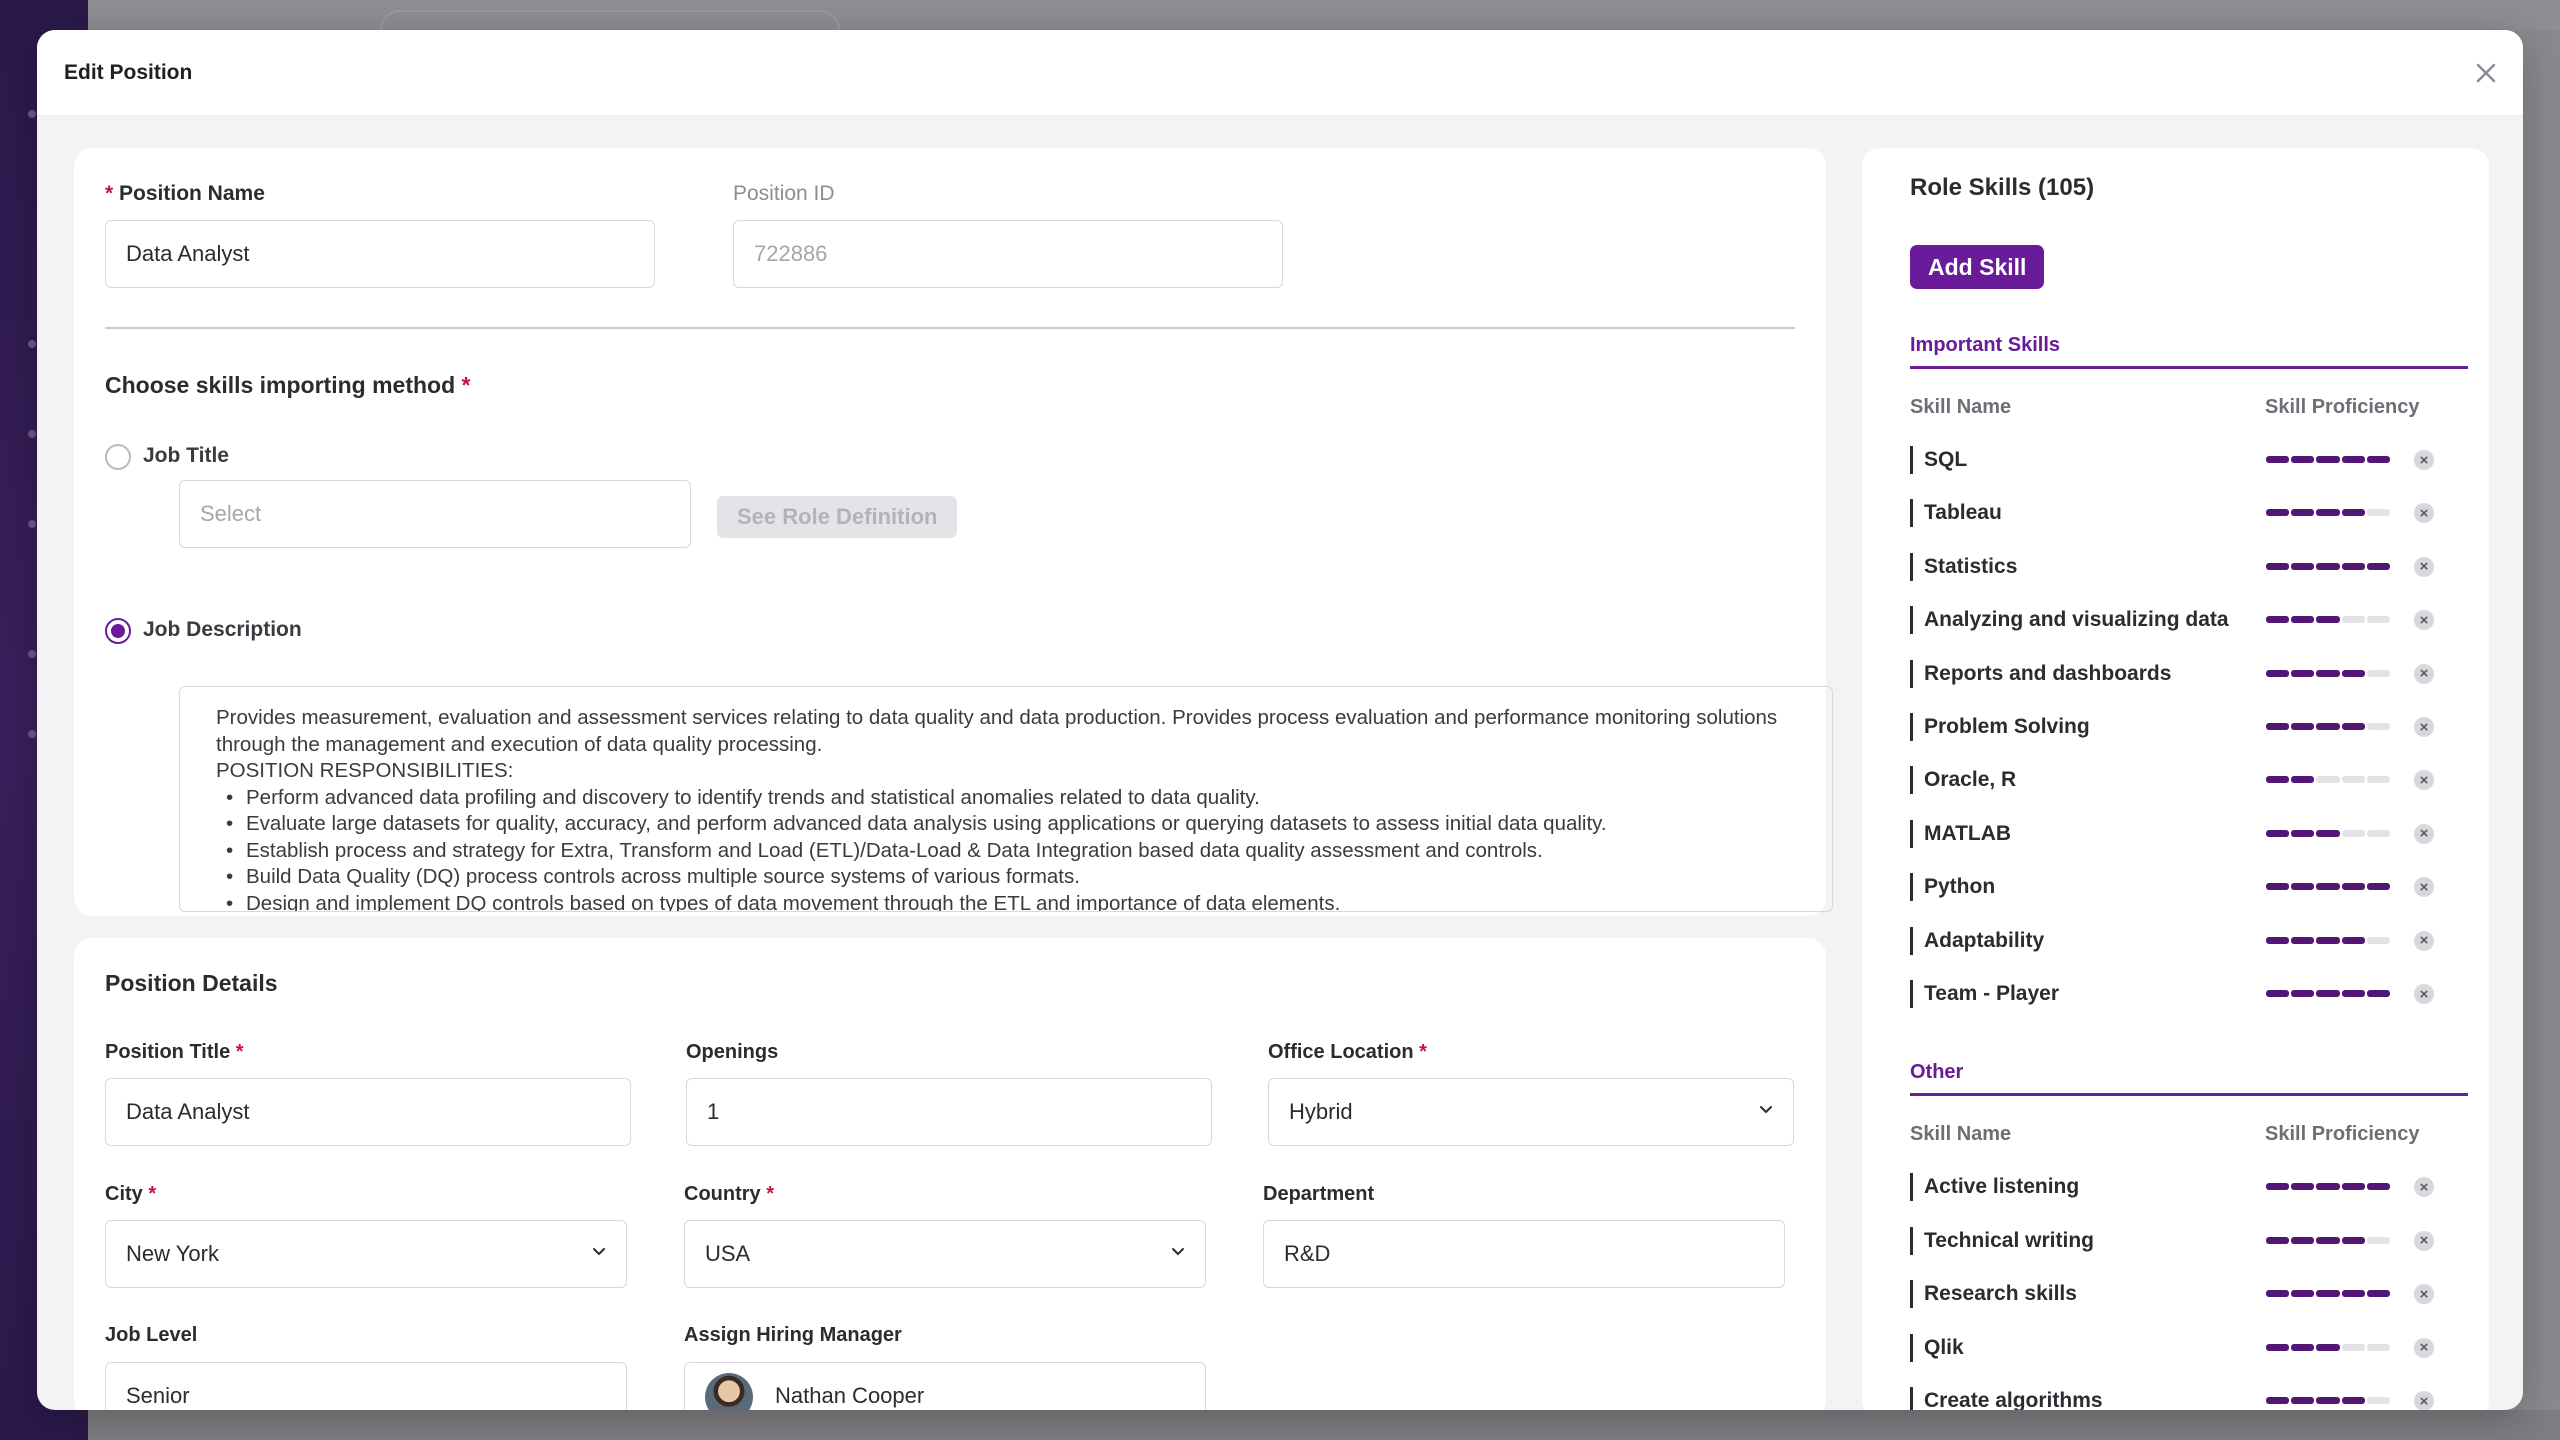  What do you see at coordinates (1963, 513) in the screenshot?
I see `skill-name: Tableau` at bounding box center [1963, 513].